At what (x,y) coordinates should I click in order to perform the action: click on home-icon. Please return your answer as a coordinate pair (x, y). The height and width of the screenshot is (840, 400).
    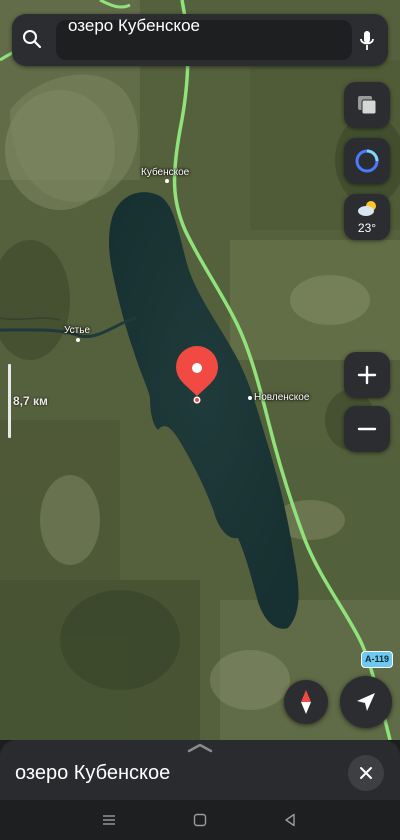
    Looking at the image, I should click on (200, 820).